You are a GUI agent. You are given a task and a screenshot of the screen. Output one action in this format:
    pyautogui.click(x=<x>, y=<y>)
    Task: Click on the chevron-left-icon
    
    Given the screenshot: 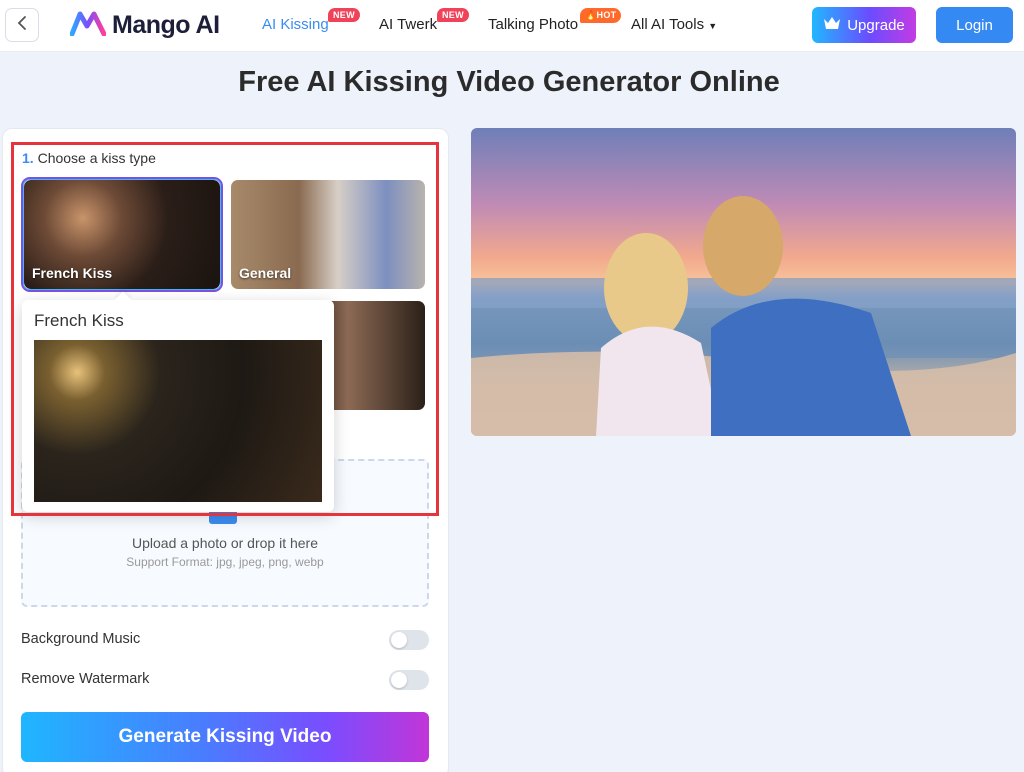 What is the action you would take?
    pyautogui.click(x=22, y=25)
    